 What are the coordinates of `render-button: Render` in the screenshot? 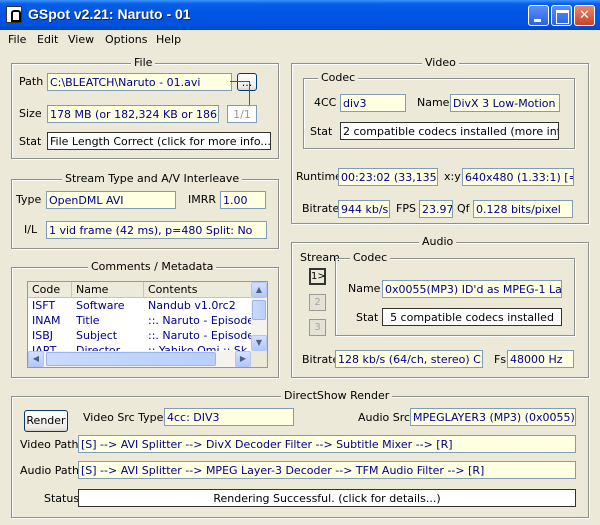 It's located at (46, 421).